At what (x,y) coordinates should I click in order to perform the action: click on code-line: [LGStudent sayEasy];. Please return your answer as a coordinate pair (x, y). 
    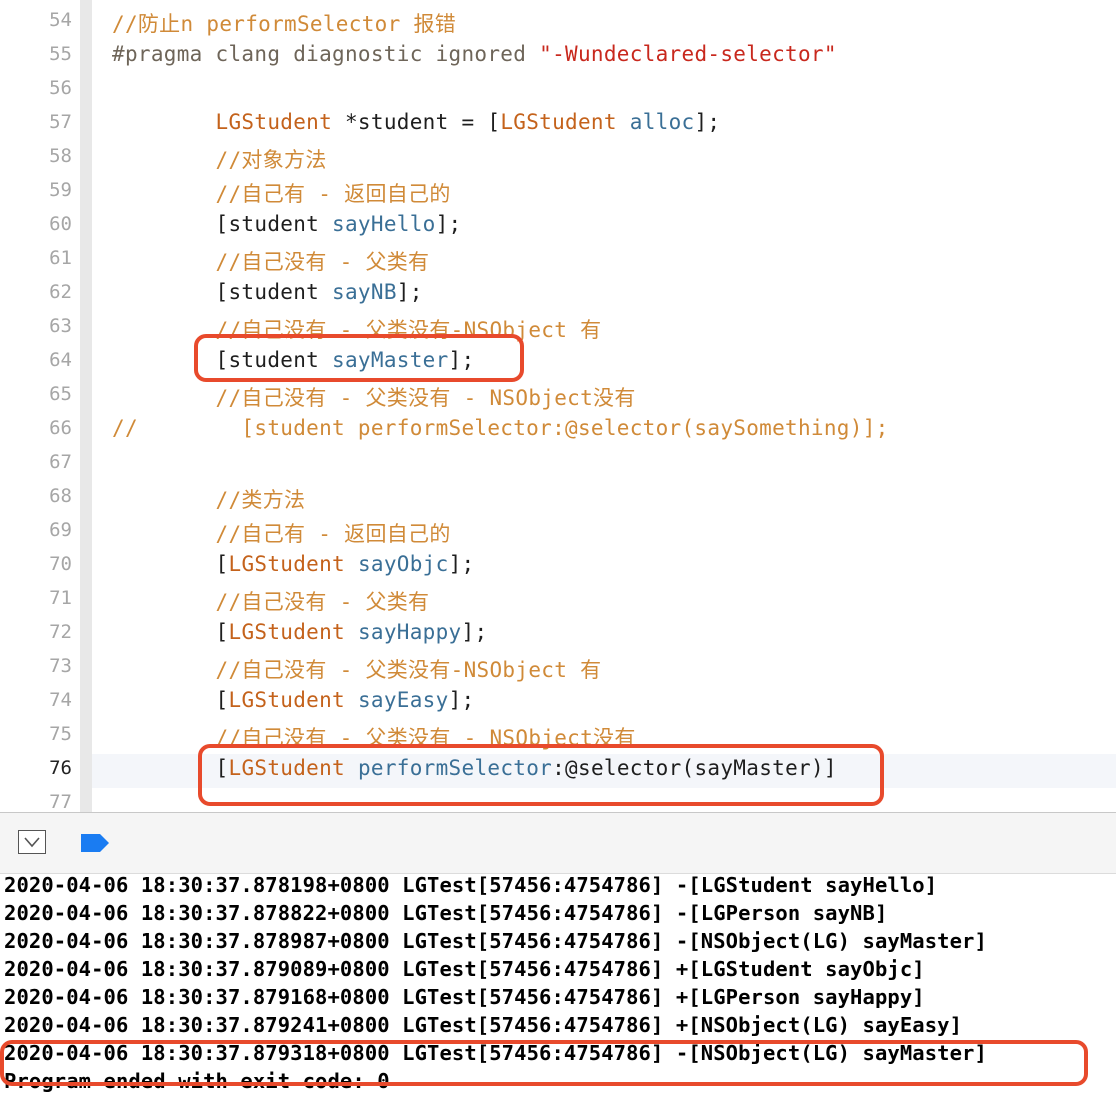
    Looking at the image, I should click on (293, 700).